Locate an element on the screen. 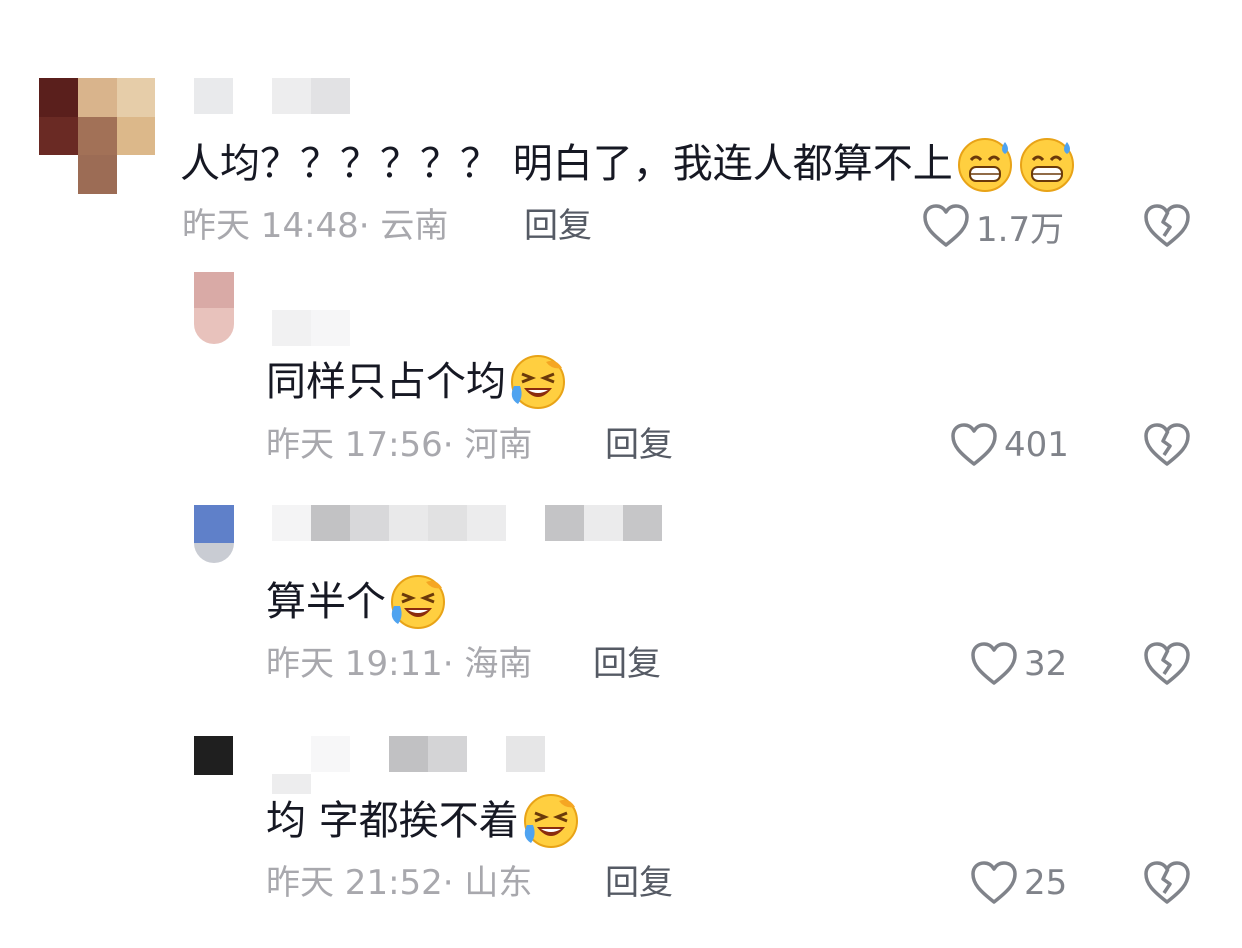 Image resolution: width=1242 pixels, height=948 pixels. like-button: 32 is located at coordinates (1018, 664).